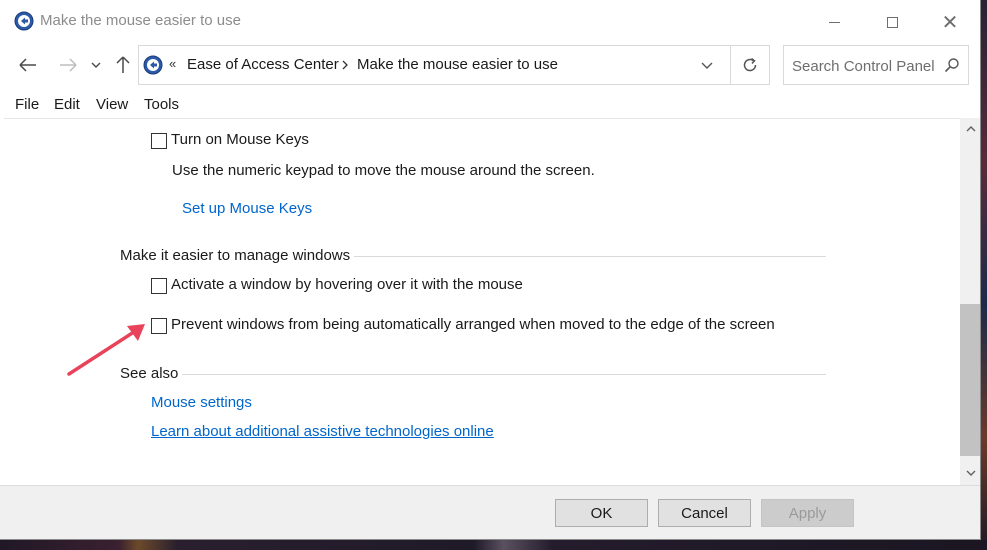  What do you see at coordinates (490, 105) in the screenshot?
I see `menu-bar: File Edit View Tools` at bounding box center [490, 105].